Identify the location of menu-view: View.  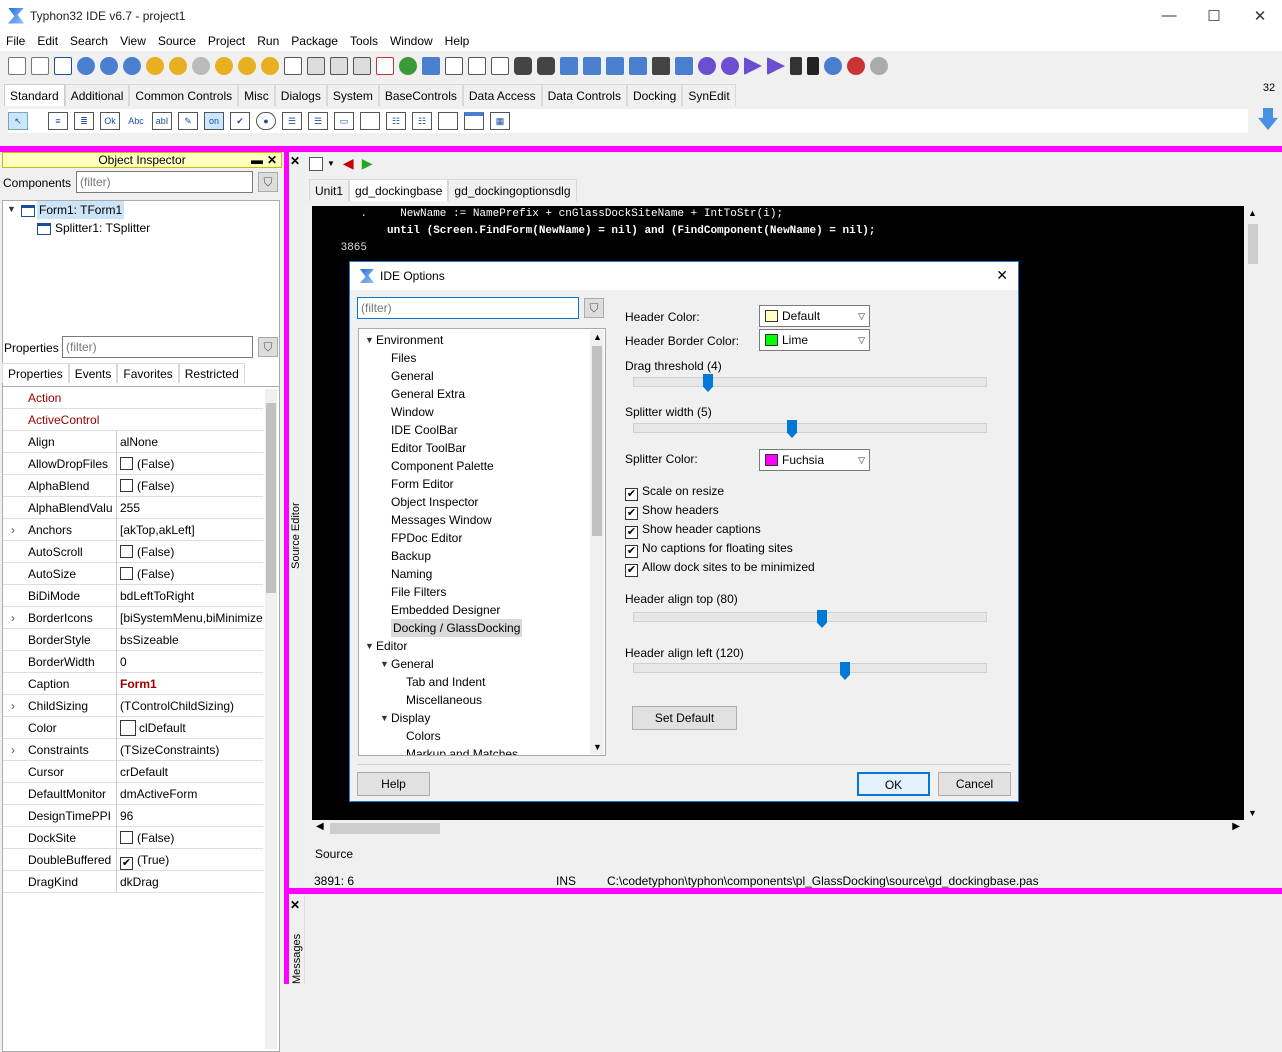
(133, 41).